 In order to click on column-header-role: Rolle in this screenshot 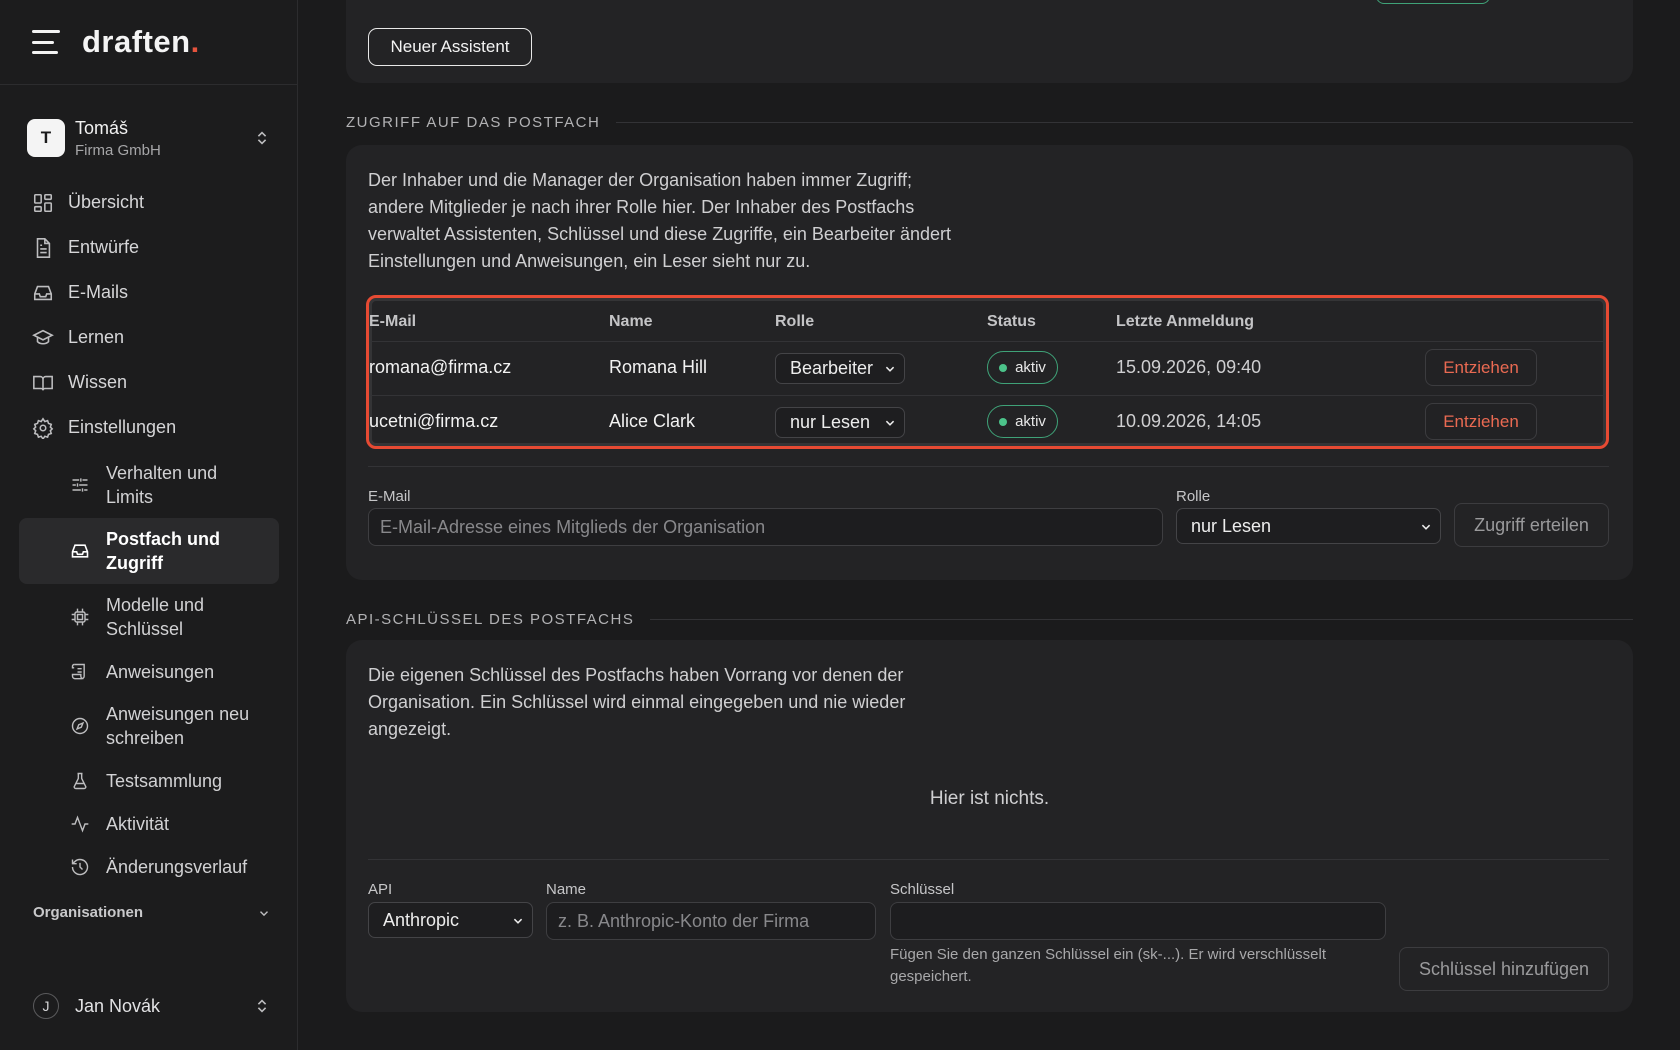, I will do `click(795, 321)`.